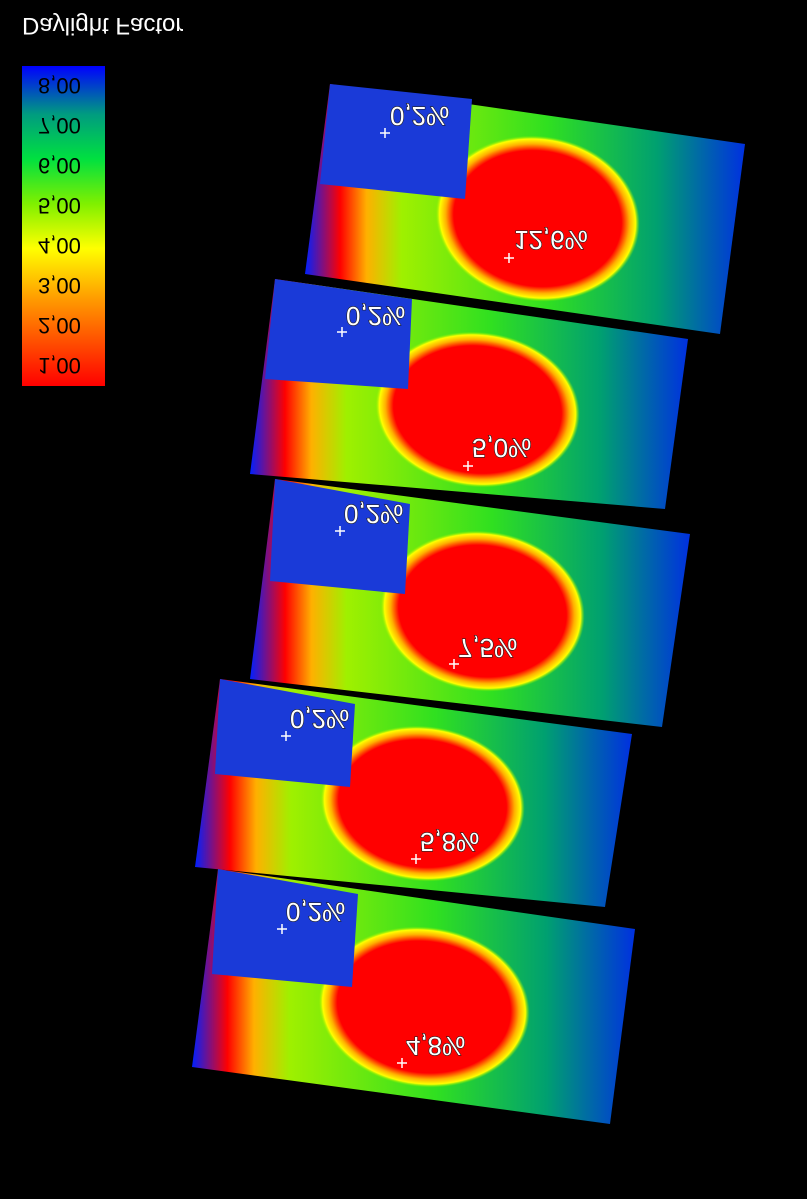  What do you see at coordinates (487, 648) in the screenshot?
I see `floor-3-main-label: 7,5%` at bounding box center [487, 648].